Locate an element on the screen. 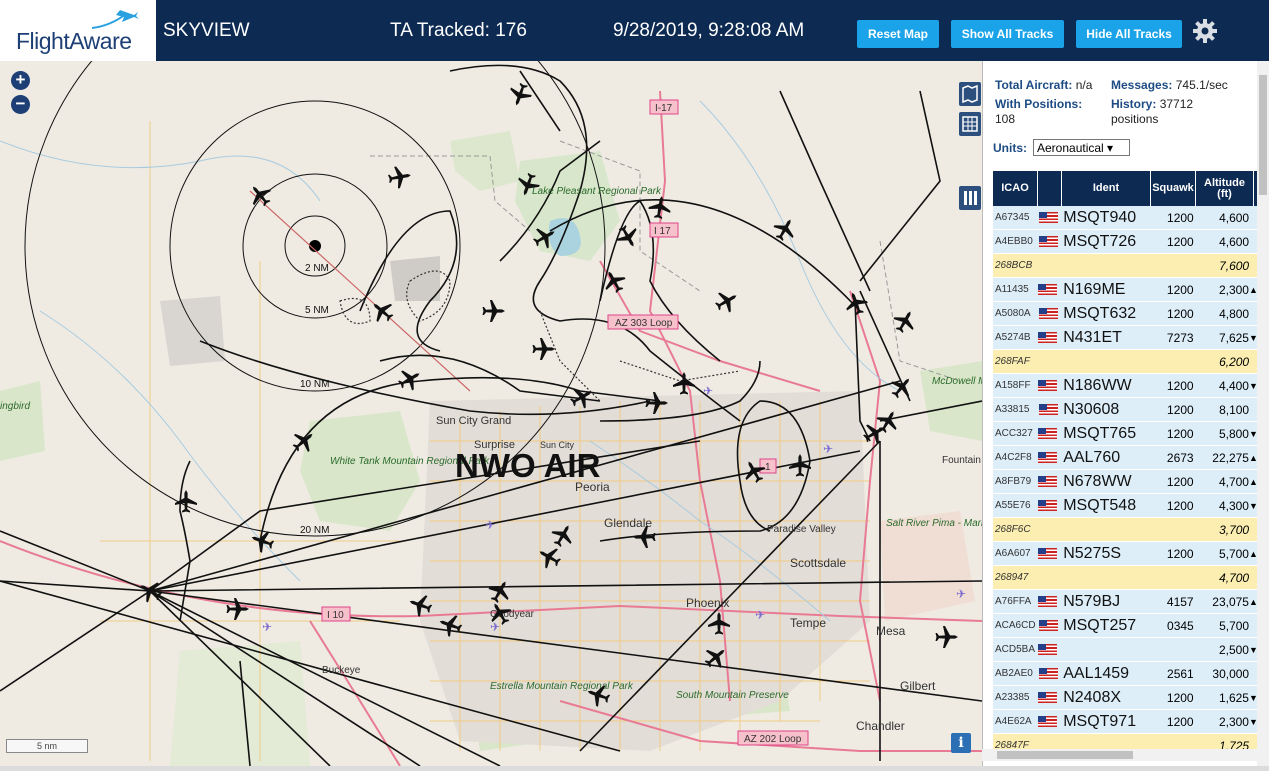 The height and width of the screenshot is (771, 1269). table-row: 268BCB 7,600 is located at coordinates (1125, 266).